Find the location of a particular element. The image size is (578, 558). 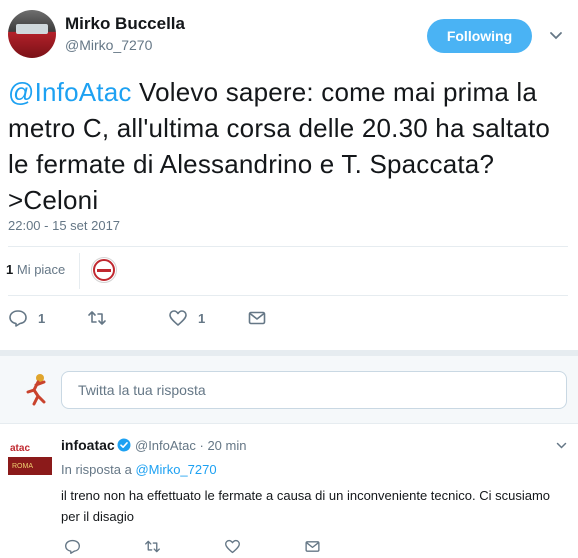

tweet-timestamp: 22:00 - 15 set 2017 is located at coordinates (64, 225).